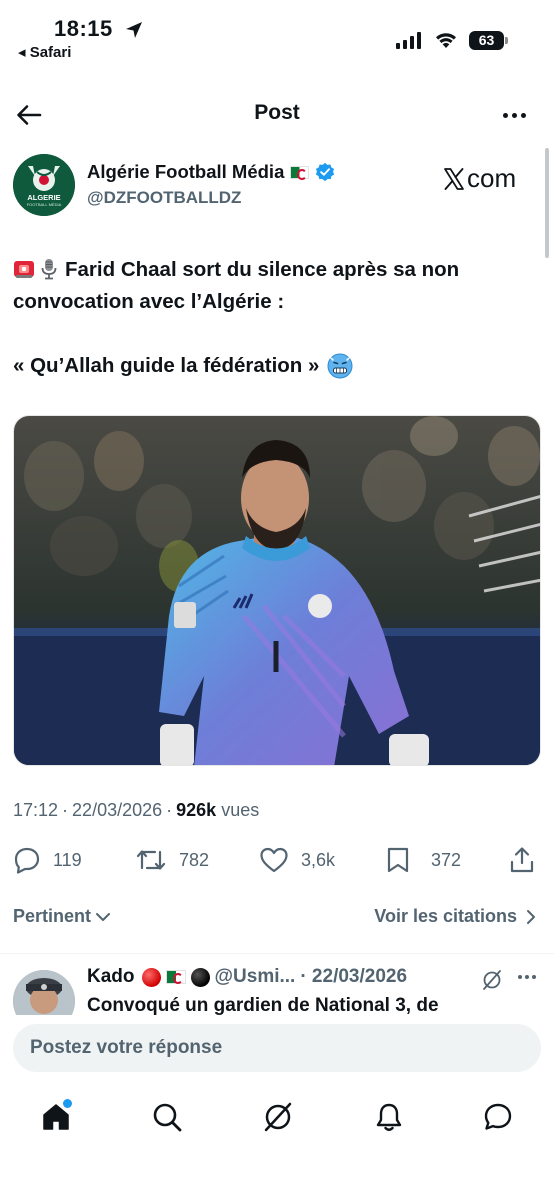  I want to click on repost-icon, so click(151, 860).